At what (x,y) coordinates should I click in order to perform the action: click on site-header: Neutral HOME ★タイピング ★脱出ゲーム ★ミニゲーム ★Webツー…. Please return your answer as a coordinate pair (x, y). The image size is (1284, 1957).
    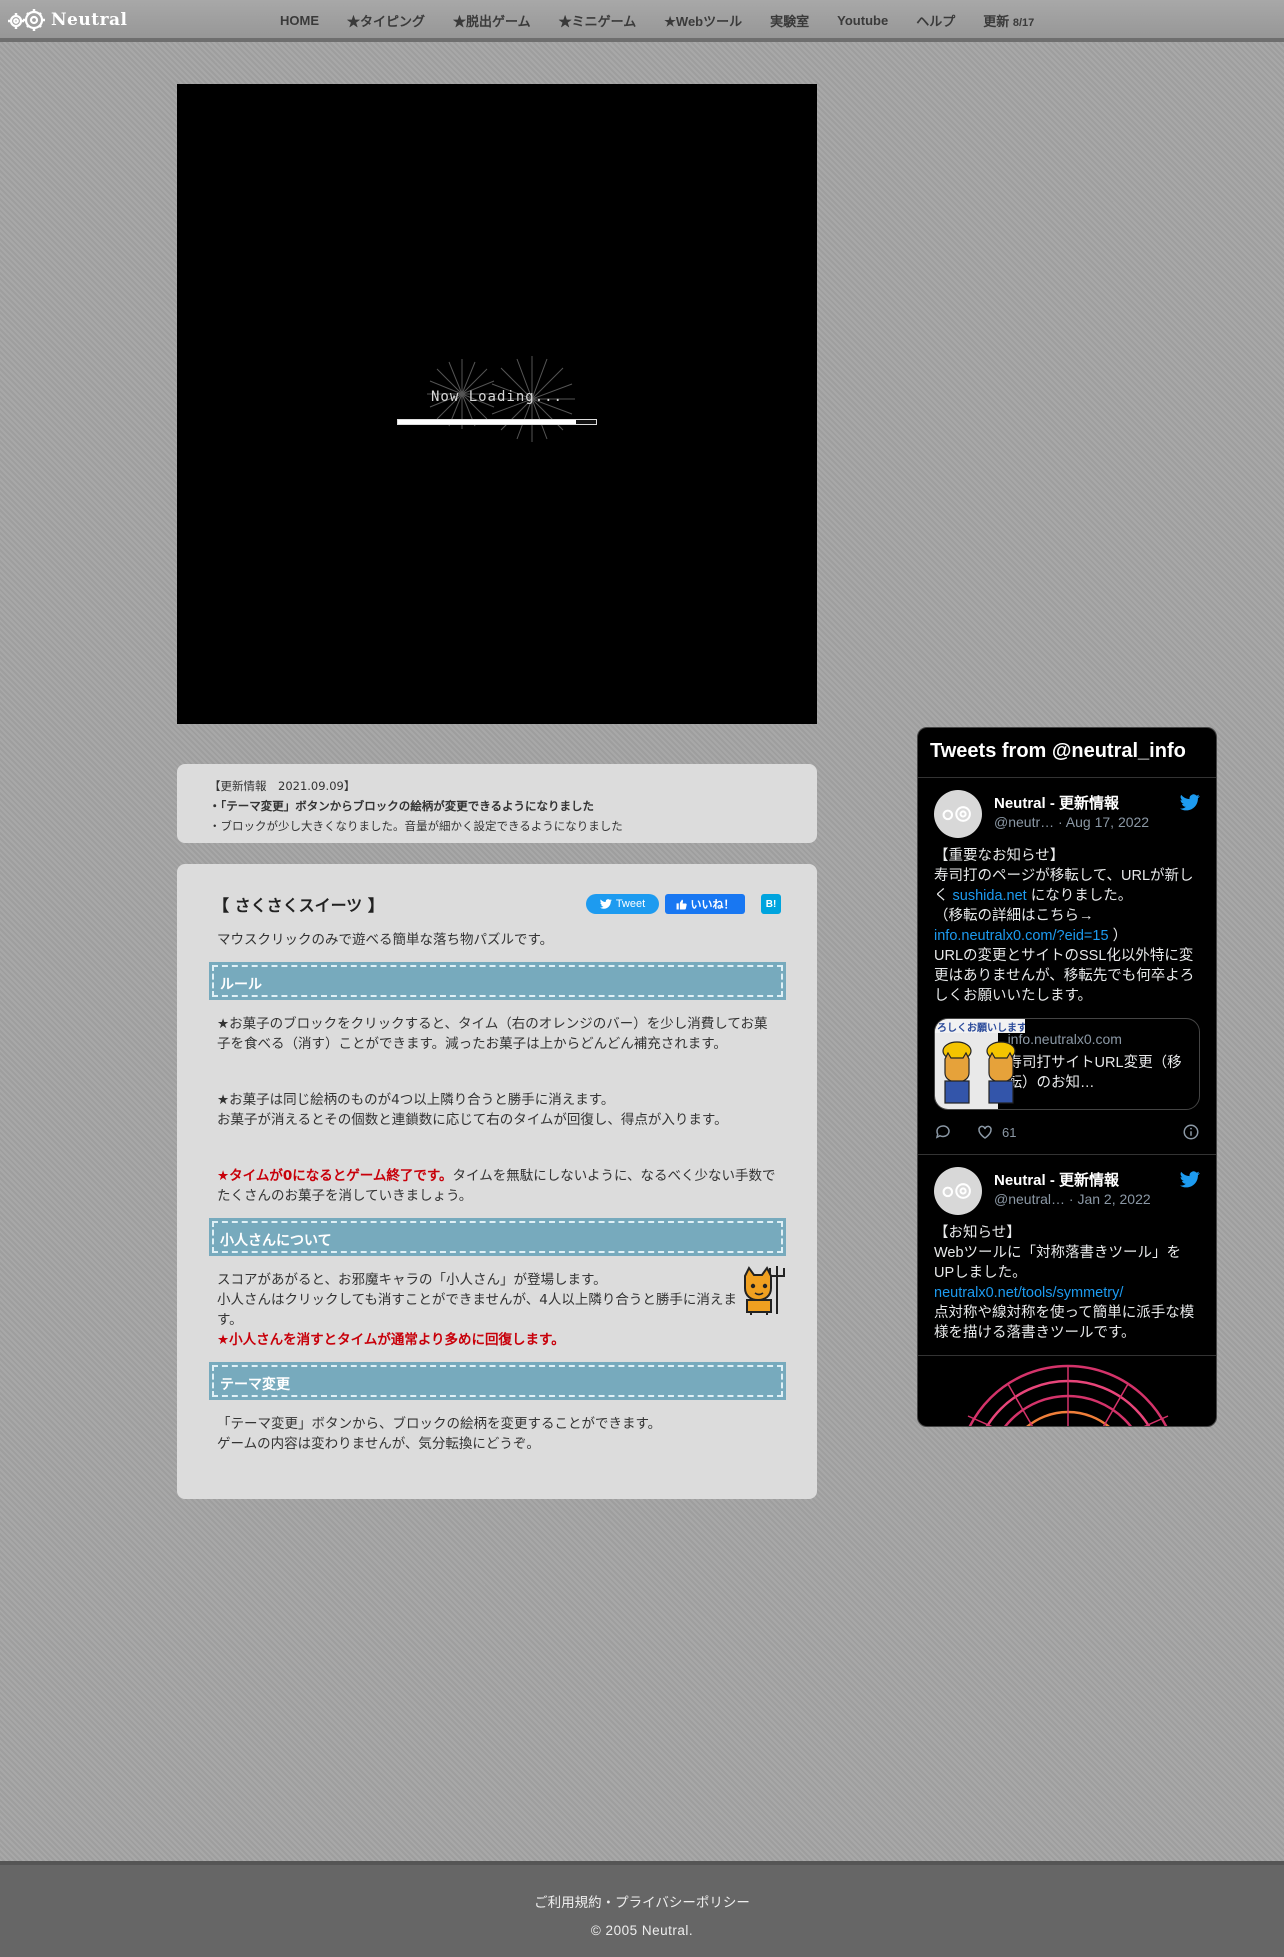
    Looking at the image, I should click on (642, 21).